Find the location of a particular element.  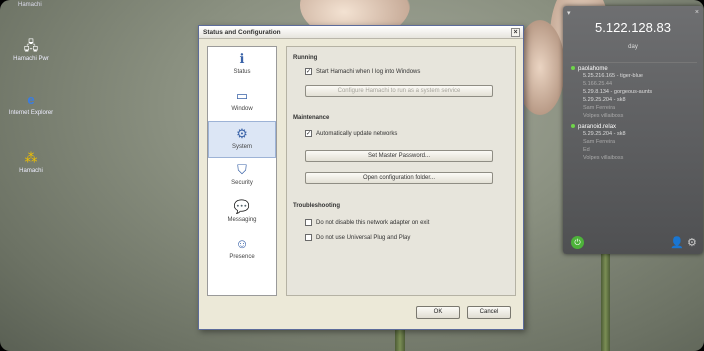

checkbox-label: Start Hamachi when I log into Windows is located at coordinates (368, 71).